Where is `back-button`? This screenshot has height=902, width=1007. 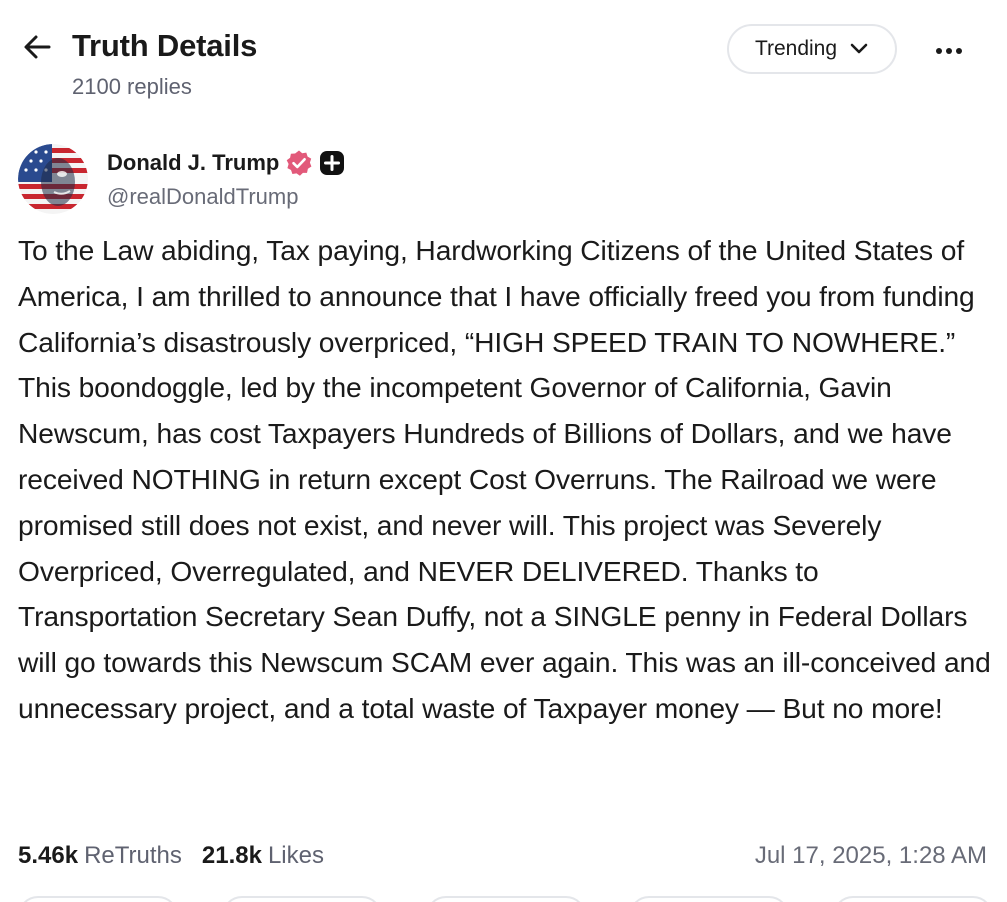 back-button is located at coordinates (37, 47).